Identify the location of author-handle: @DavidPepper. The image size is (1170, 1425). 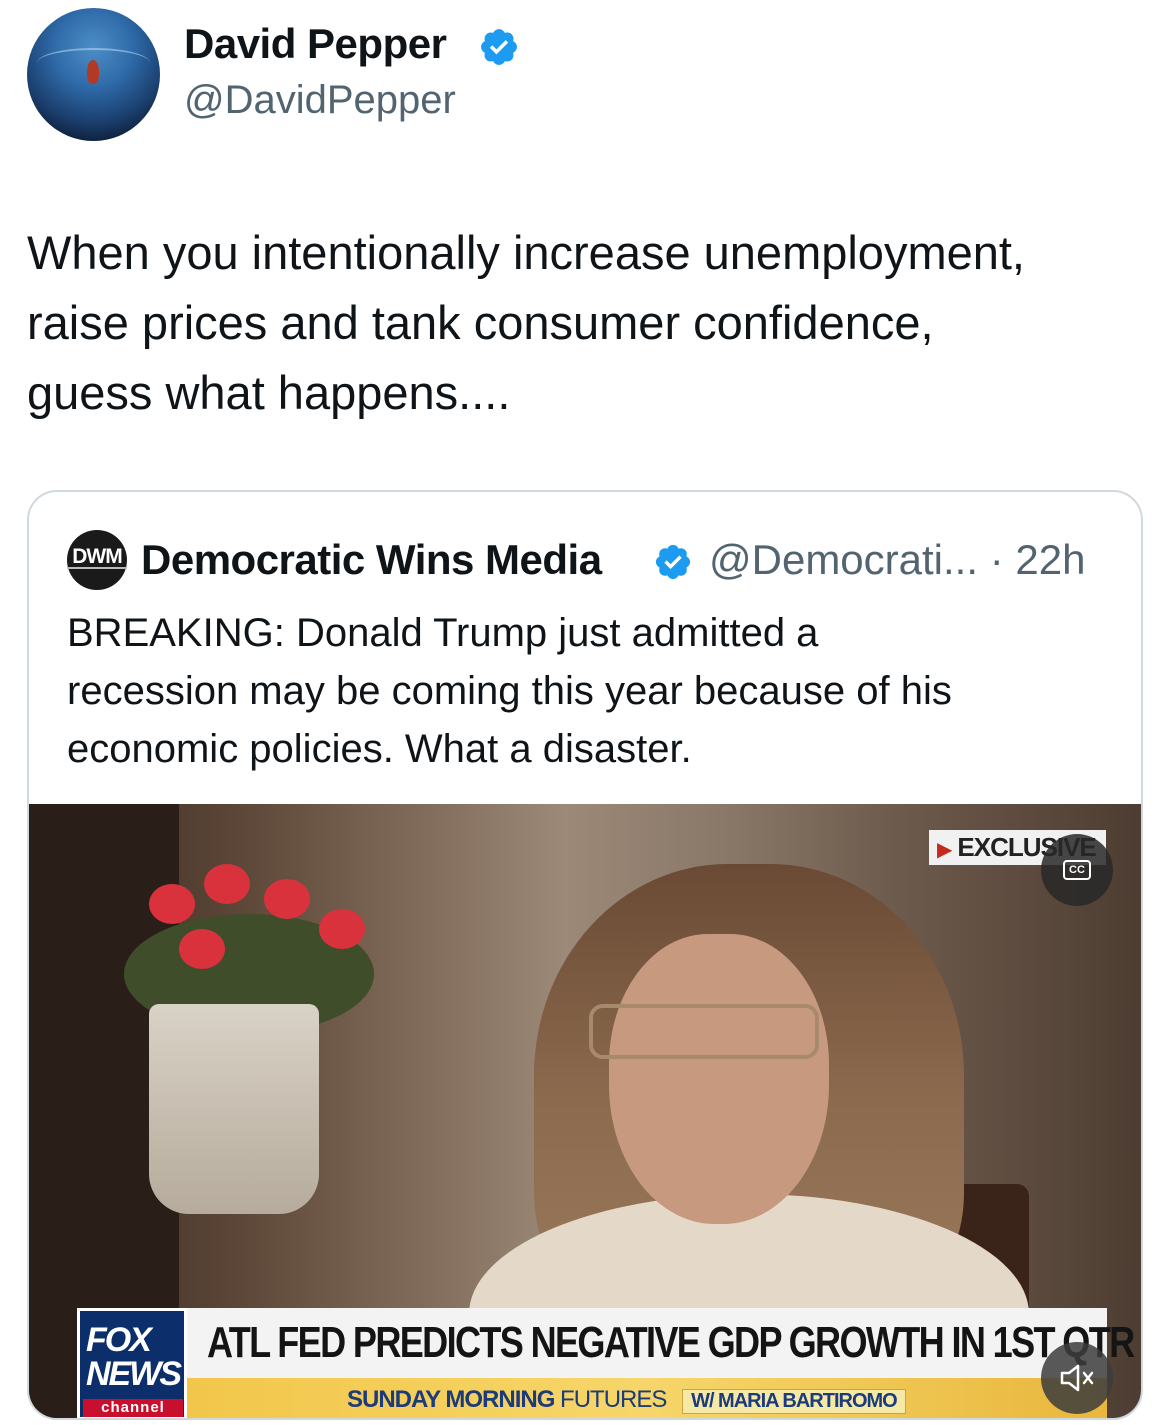
(320, 100).